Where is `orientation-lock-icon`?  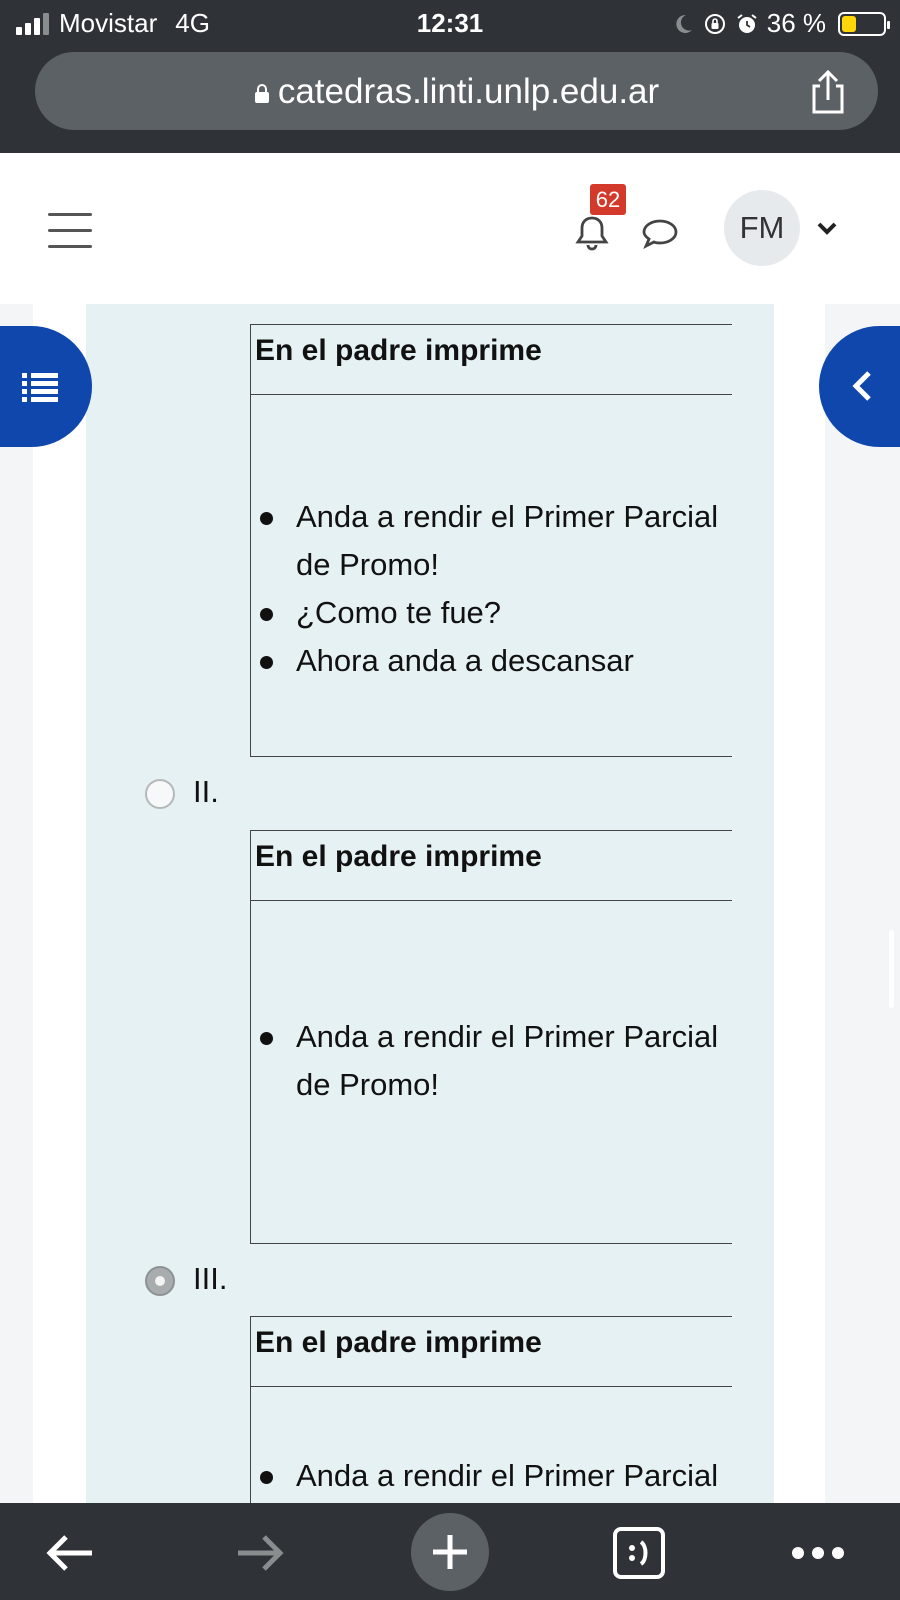
orientation-lock-icon is located at coordinates (714, 23).